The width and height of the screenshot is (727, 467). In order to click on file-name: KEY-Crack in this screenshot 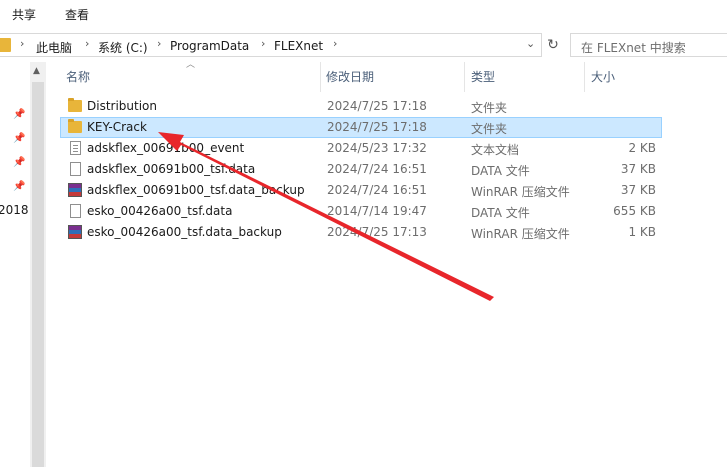, I will do `click(117, 127)`.